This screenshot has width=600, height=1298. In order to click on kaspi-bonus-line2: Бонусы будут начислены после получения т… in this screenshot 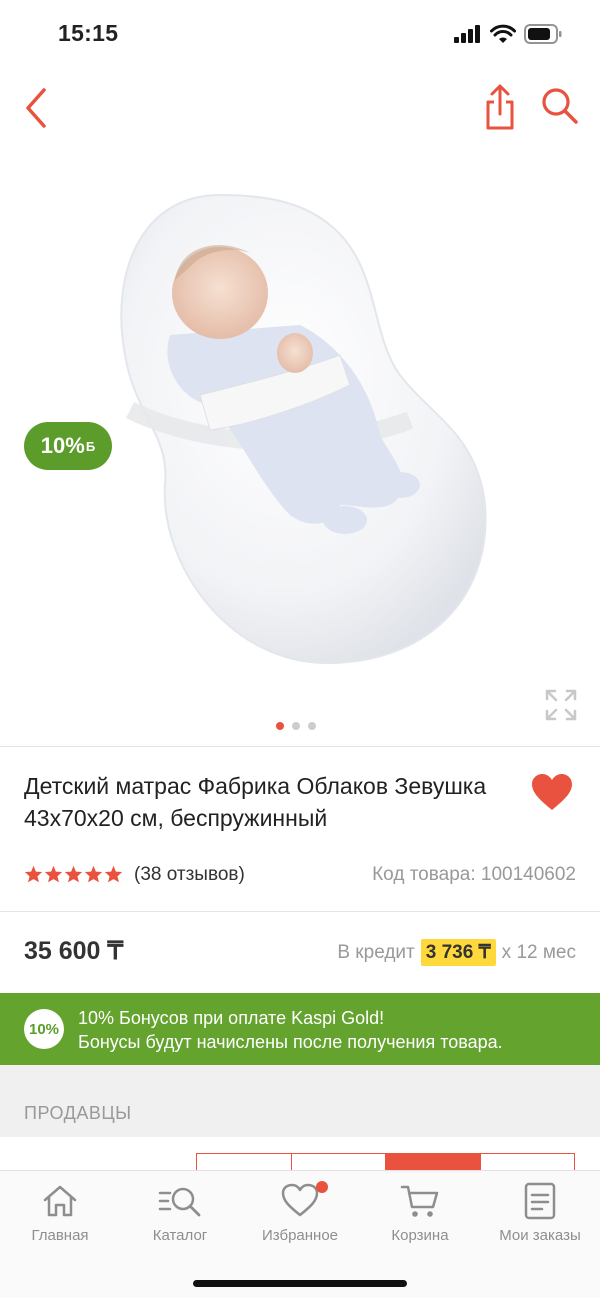, I will do `click(290, 1042)`.